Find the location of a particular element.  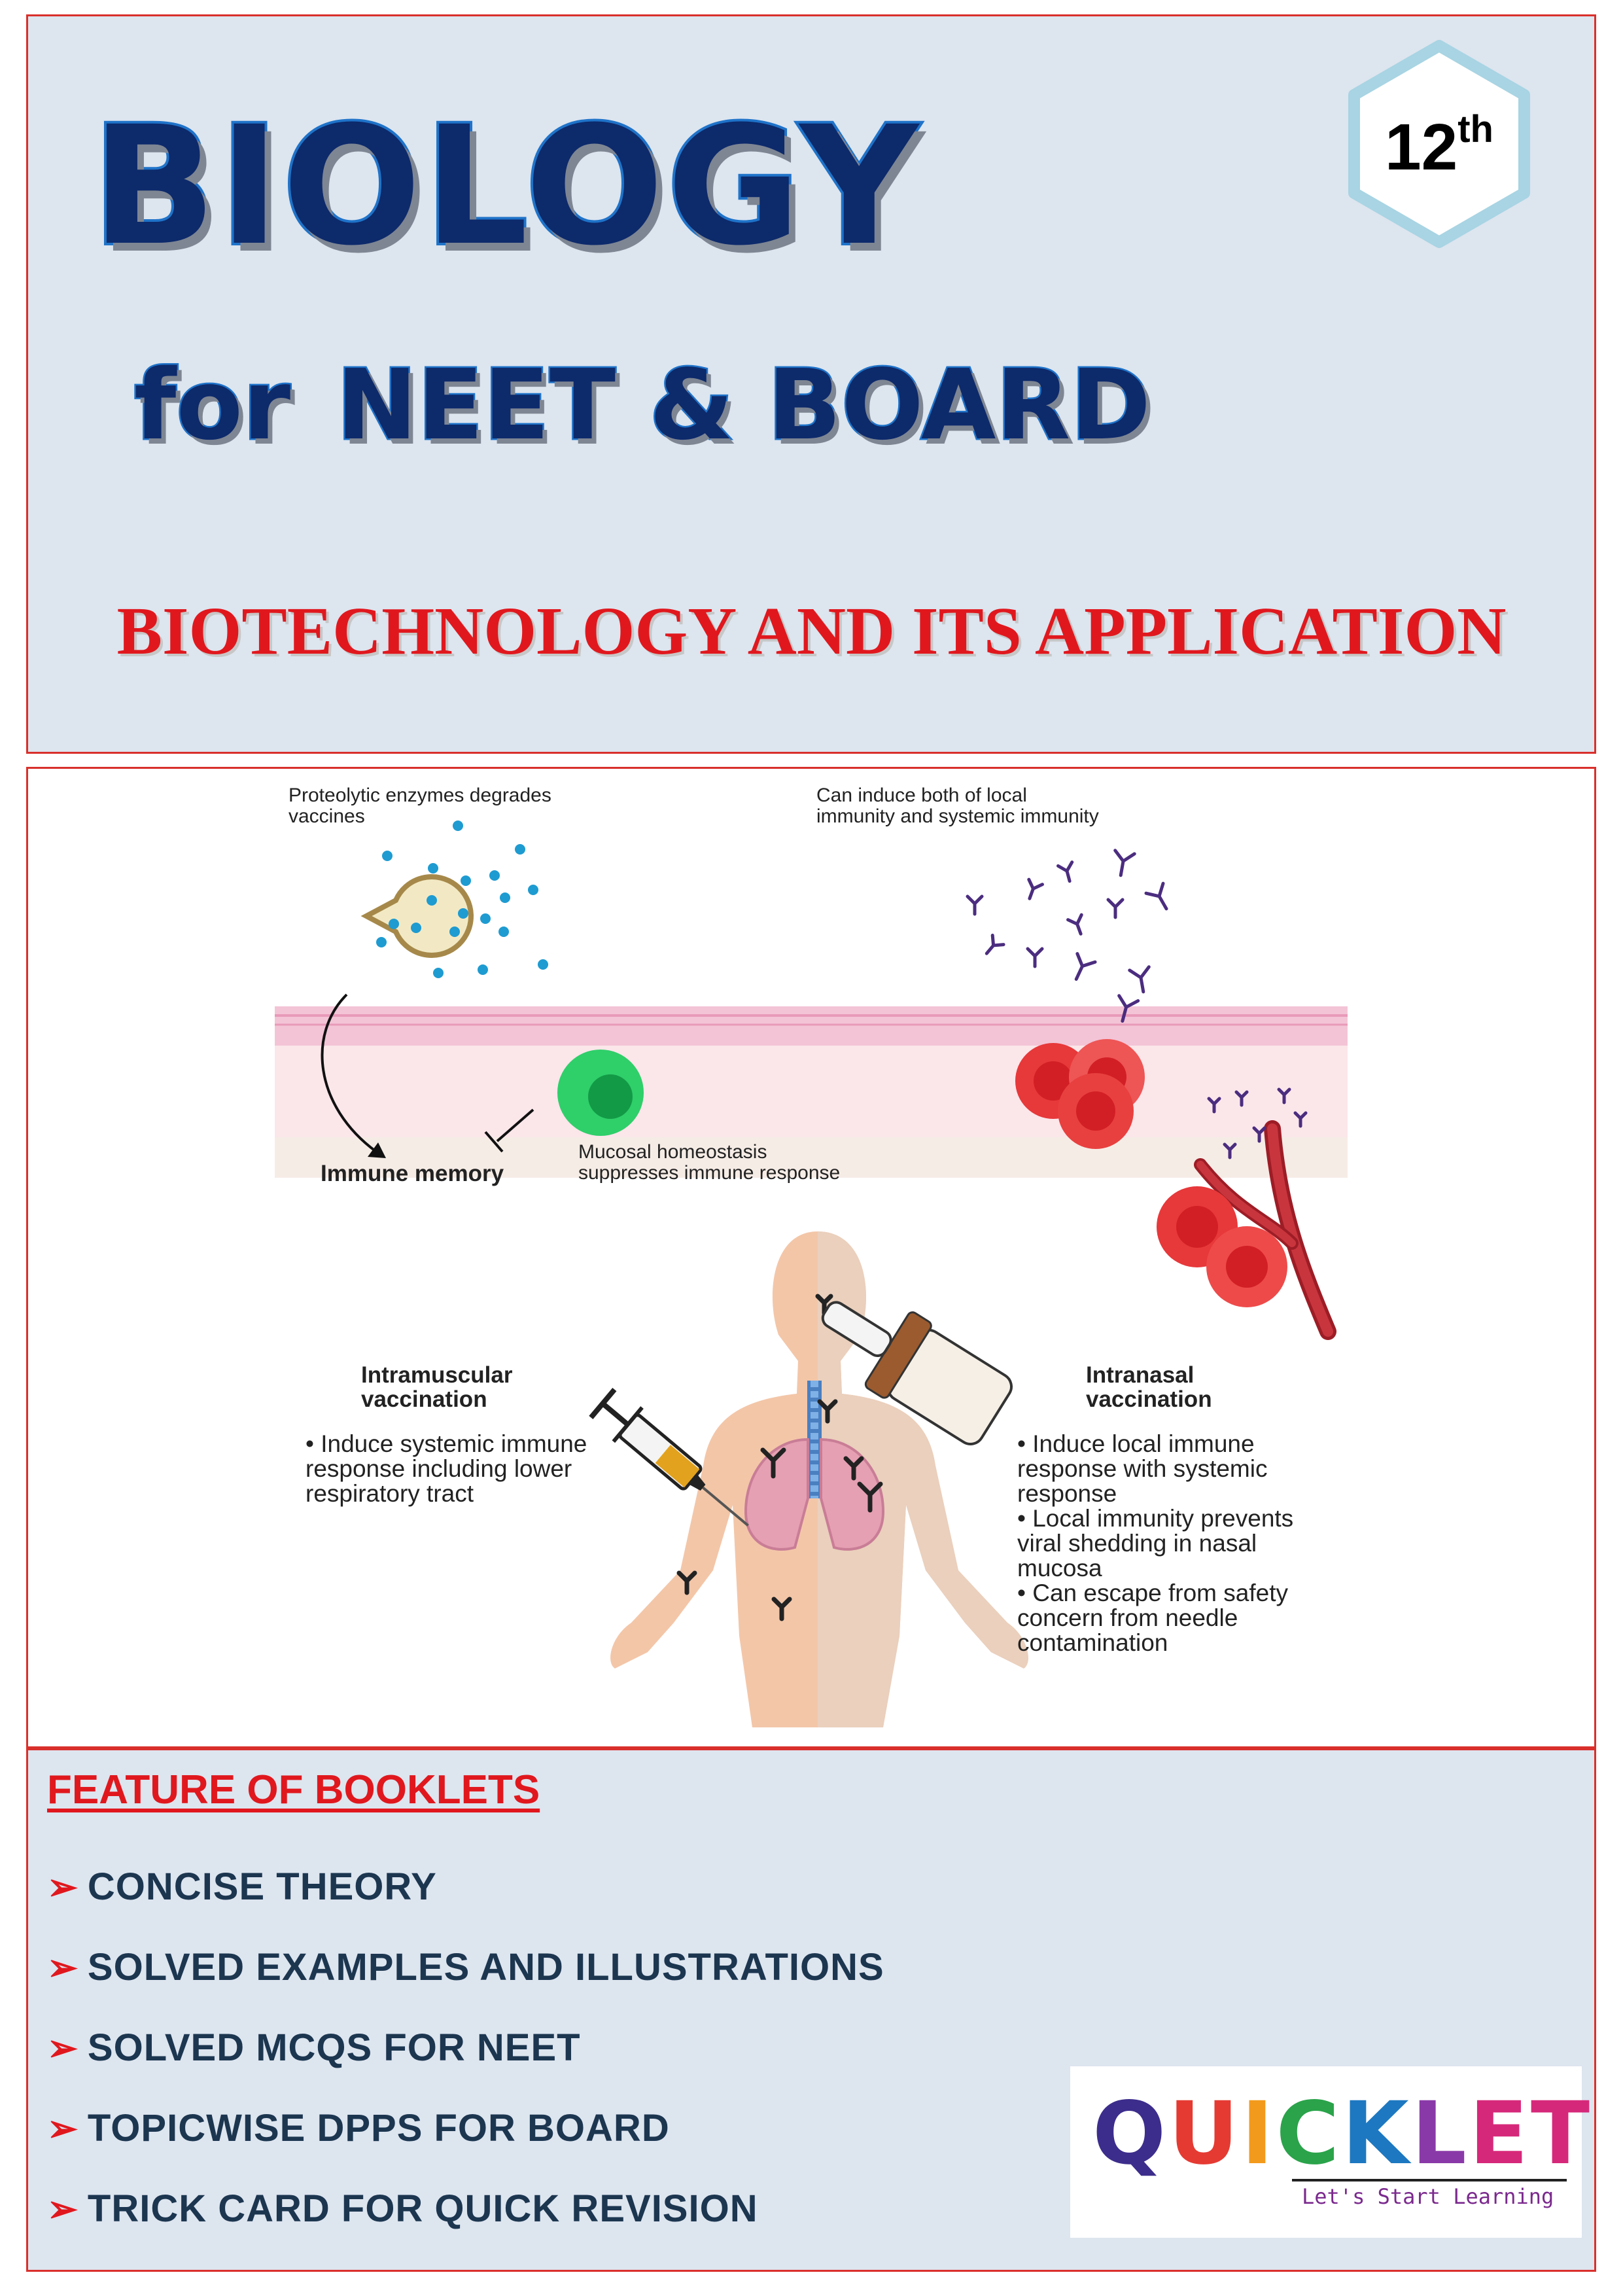

logo-tagline: Let's Start Learning is located at coordinates (1428, 2196).